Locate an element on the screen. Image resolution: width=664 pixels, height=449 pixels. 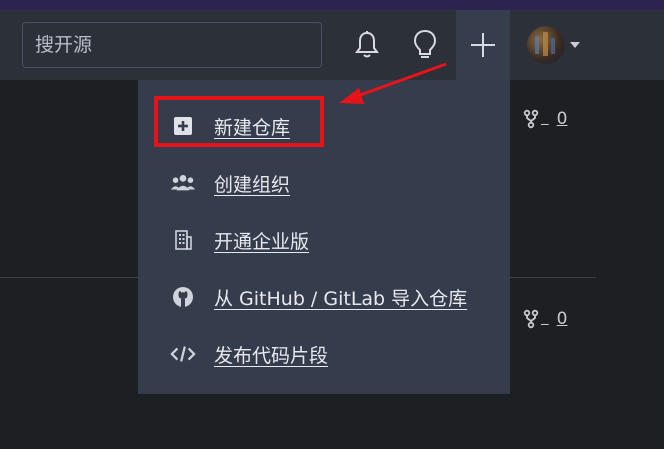
annotation-highlight-box is located at coordinates (239, 121).